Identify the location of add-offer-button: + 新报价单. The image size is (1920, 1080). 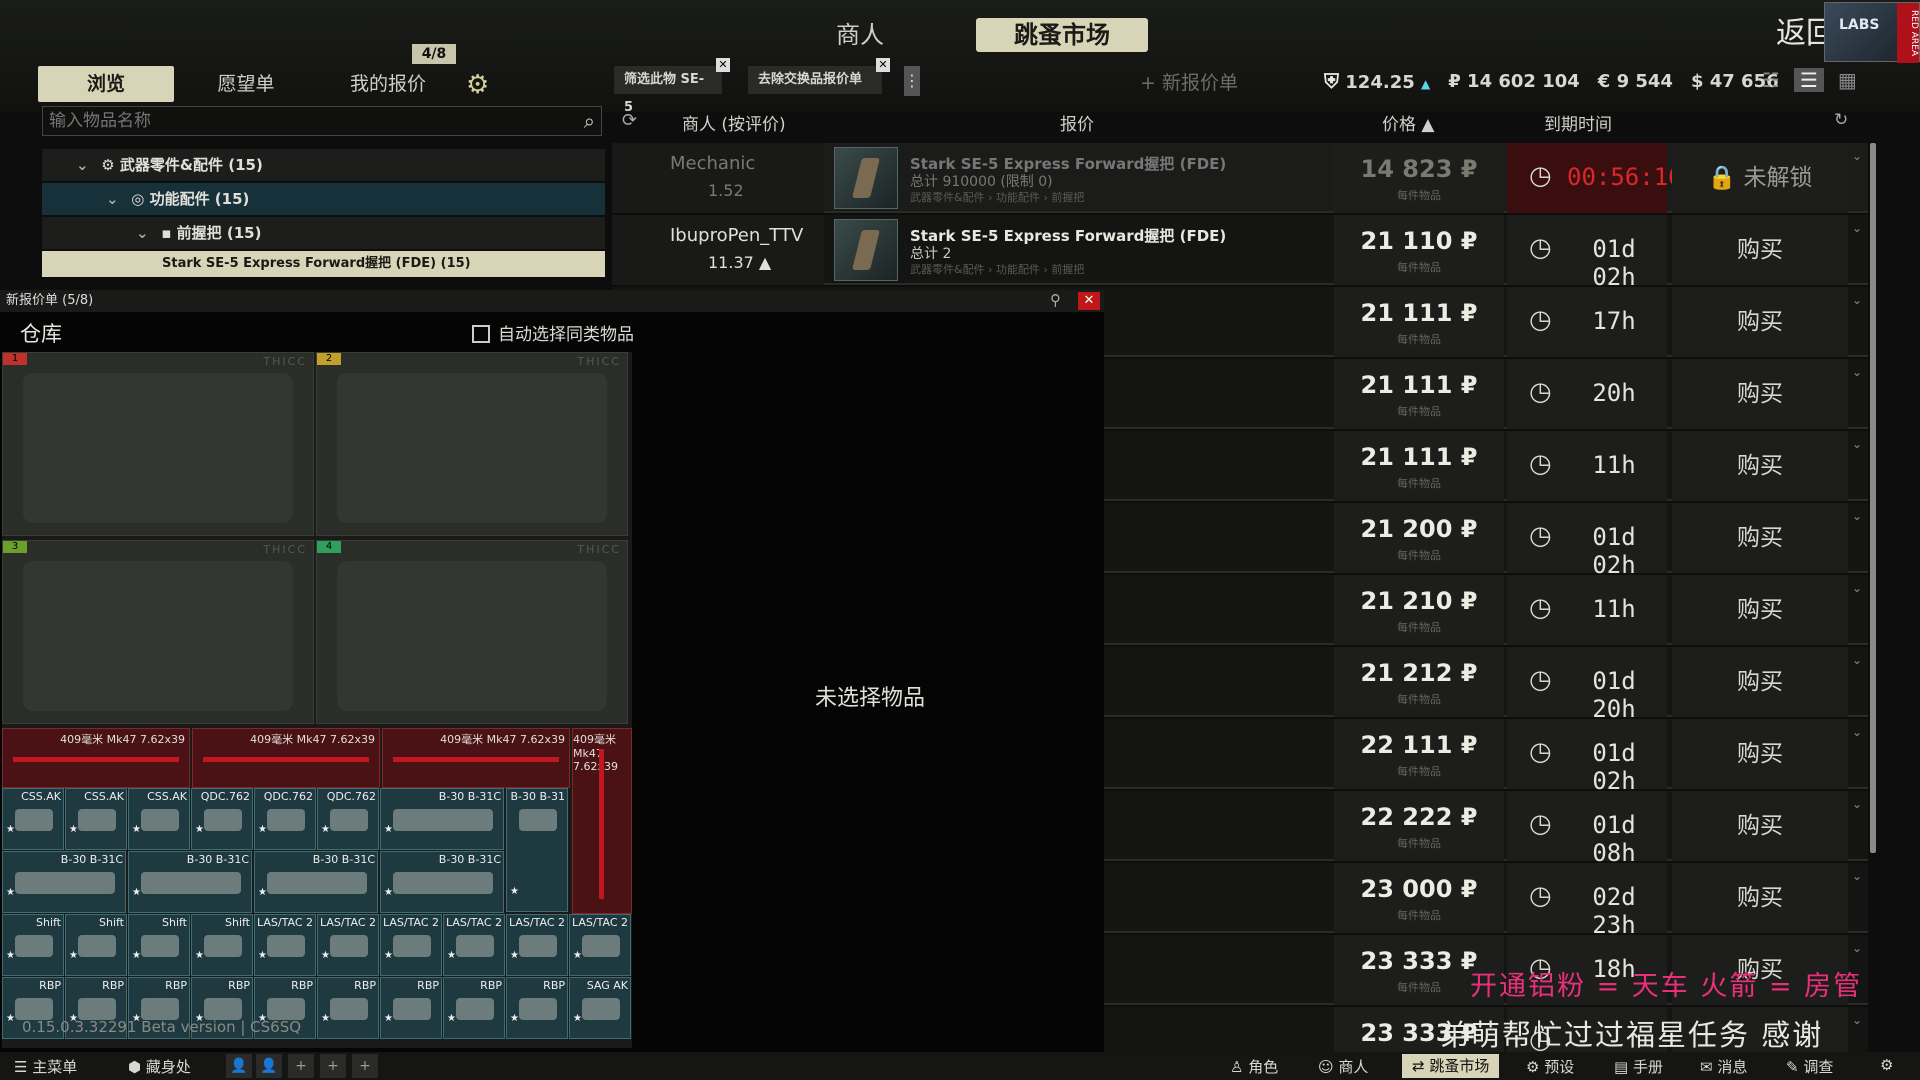
(1189, 81).